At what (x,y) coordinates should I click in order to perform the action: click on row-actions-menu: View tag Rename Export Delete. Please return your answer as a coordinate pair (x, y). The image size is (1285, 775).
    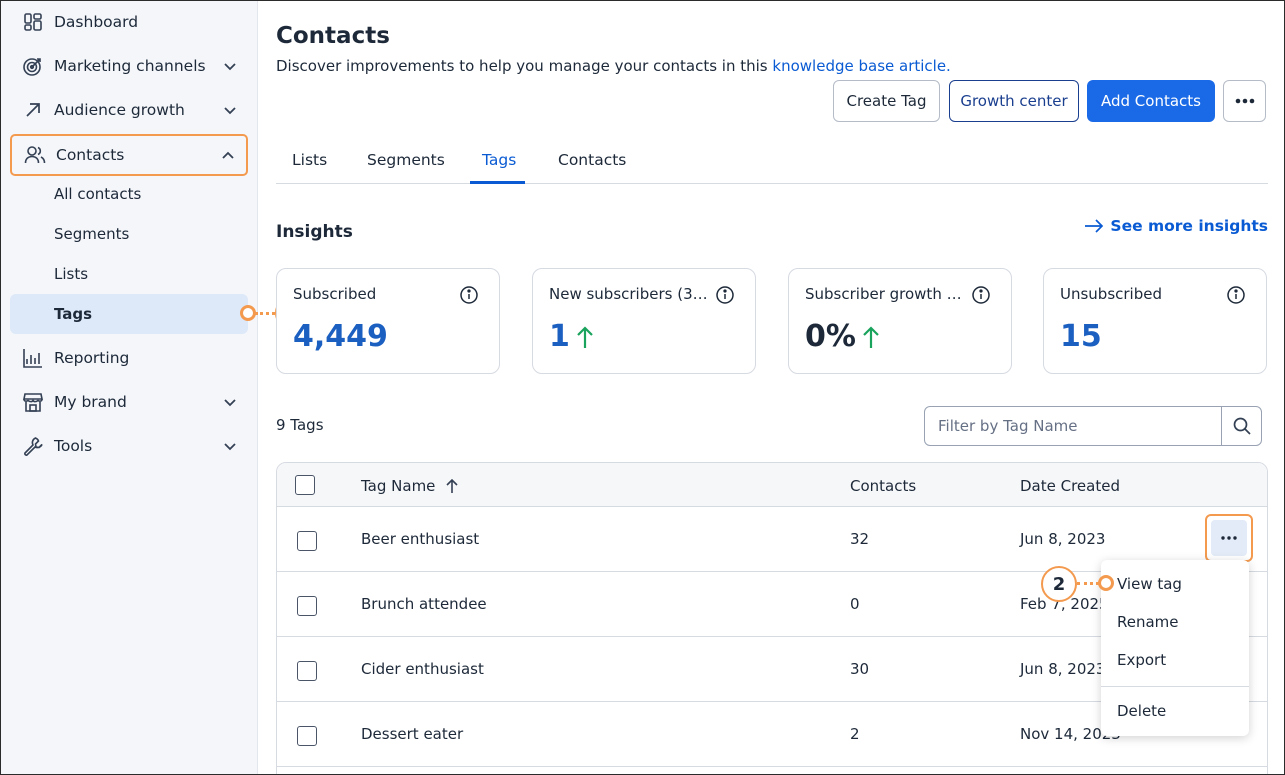
    Looking at the image, I should click on (1175, 648).